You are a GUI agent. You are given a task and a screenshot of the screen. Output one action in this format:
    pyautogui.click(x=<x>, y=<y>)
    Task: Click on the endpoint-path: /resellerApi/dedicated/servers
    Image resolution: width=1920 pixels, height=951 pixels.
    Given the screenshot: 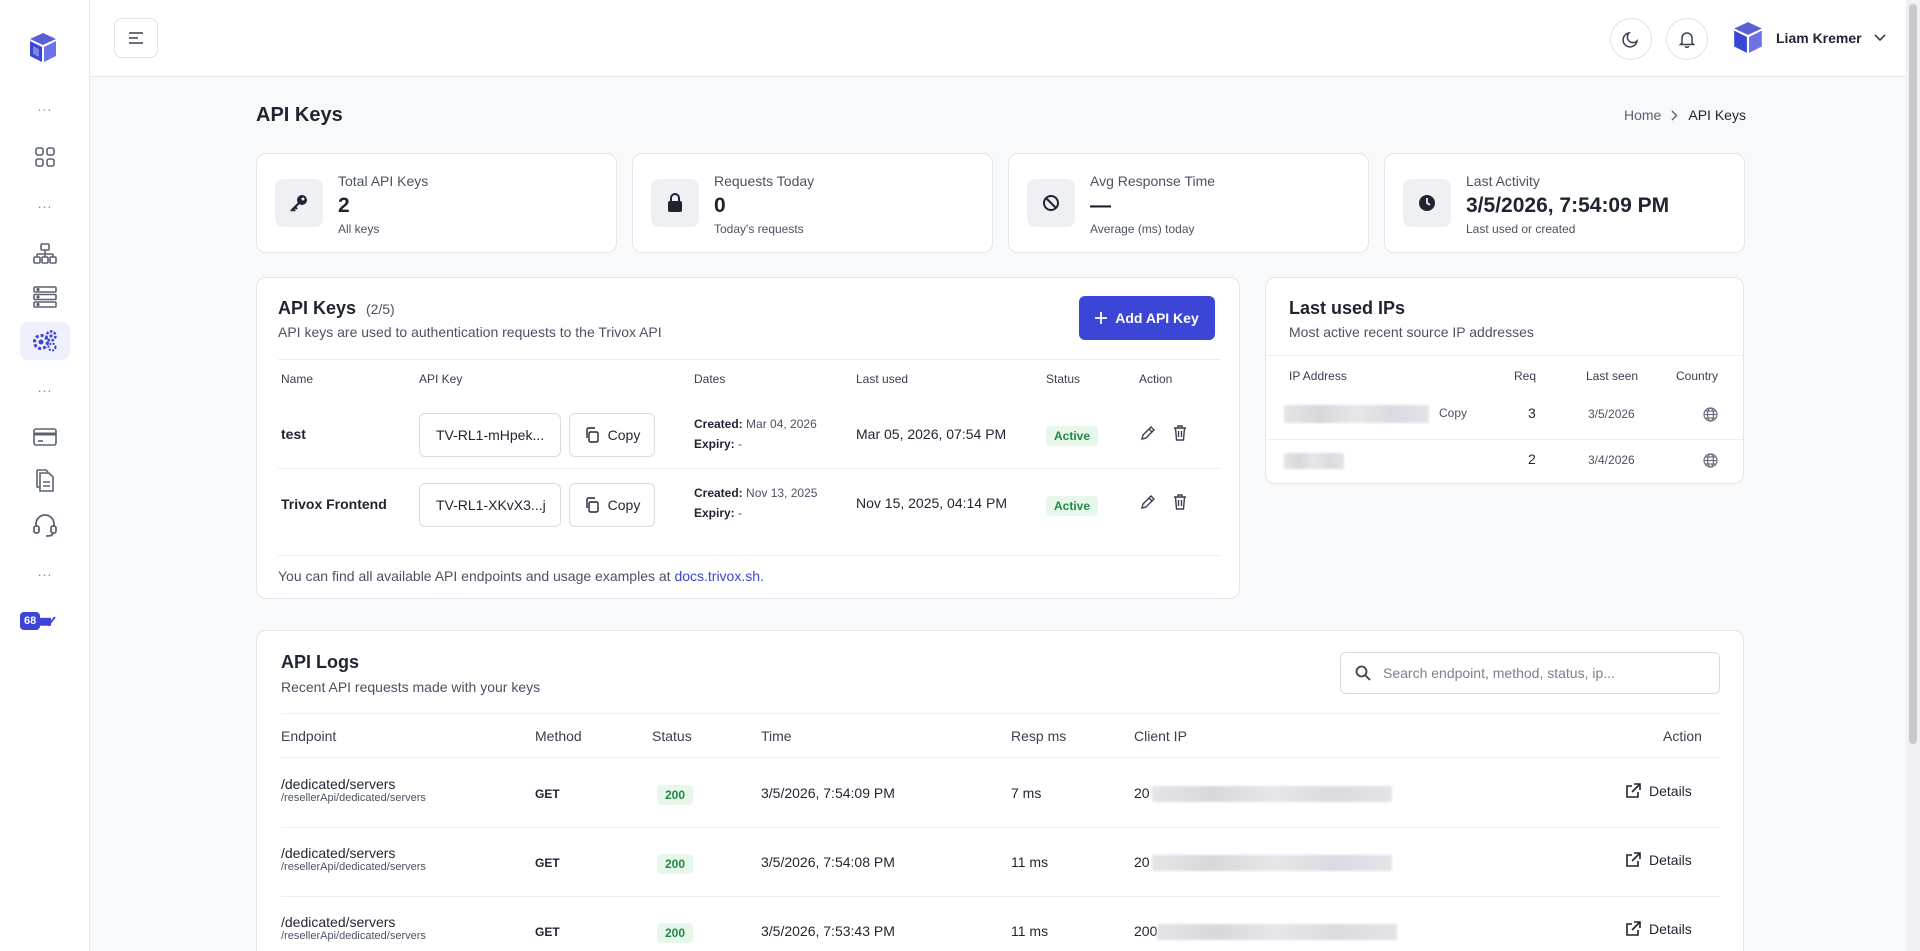 What is the action you would take?
    pyautogui.click(x=353, y=936)
    